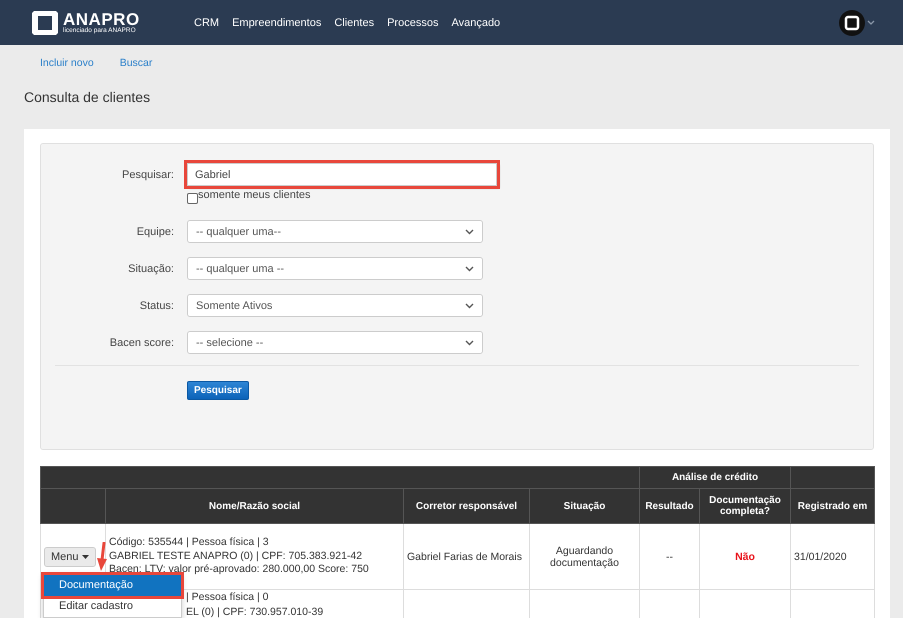 The width and height of the screenshot is (903, 618). I want to click on table-cell: --, so click(669, 556).